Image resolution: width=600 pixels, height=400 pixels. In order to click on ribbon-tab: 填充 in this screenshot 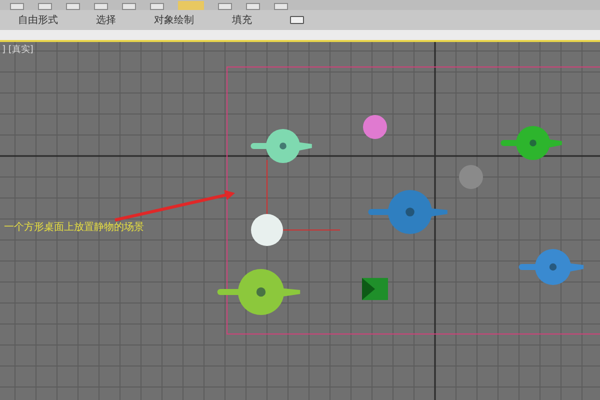, I will do `click(242, 20)`.